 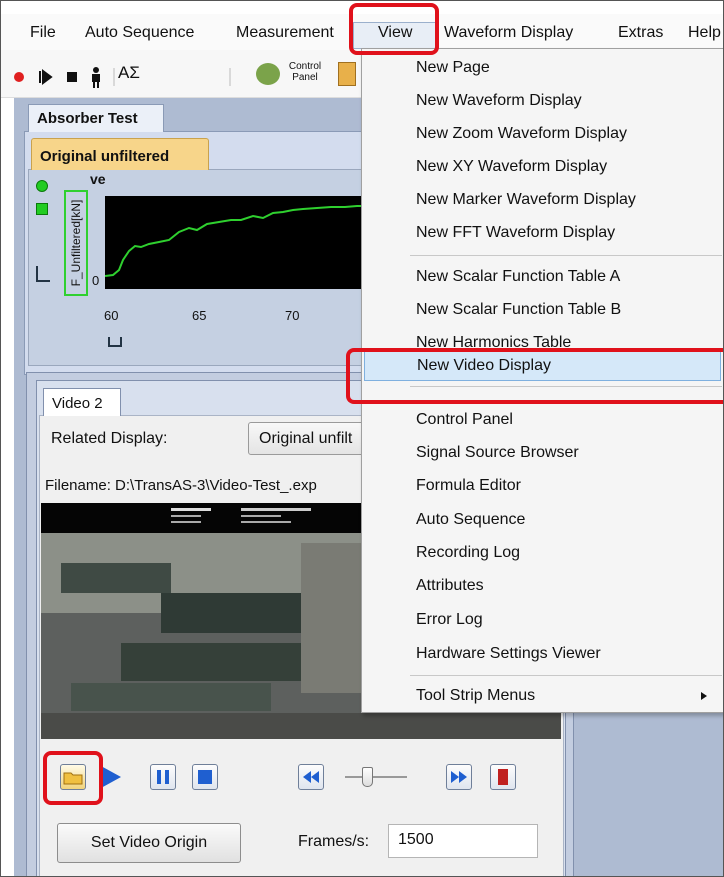 I want to click on pause-icon, so click(x=163, y=777).